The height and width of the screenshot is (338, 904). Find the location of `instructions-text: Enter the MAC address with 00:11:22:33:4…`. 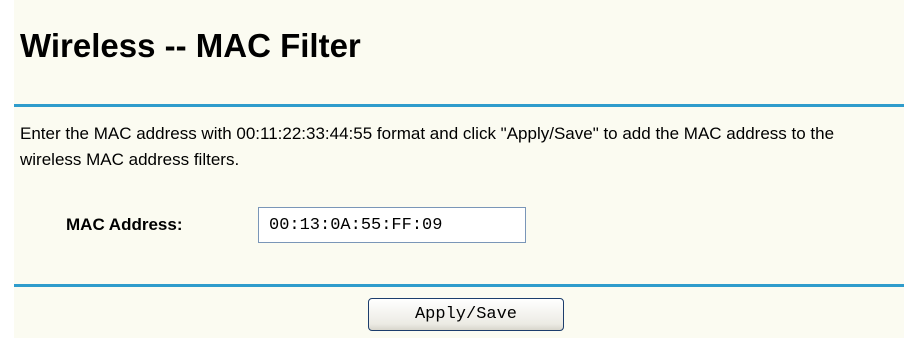

instructions-text: Enter the MAC address with 00:11:22:33:4… is located at coordinates (427, 146).